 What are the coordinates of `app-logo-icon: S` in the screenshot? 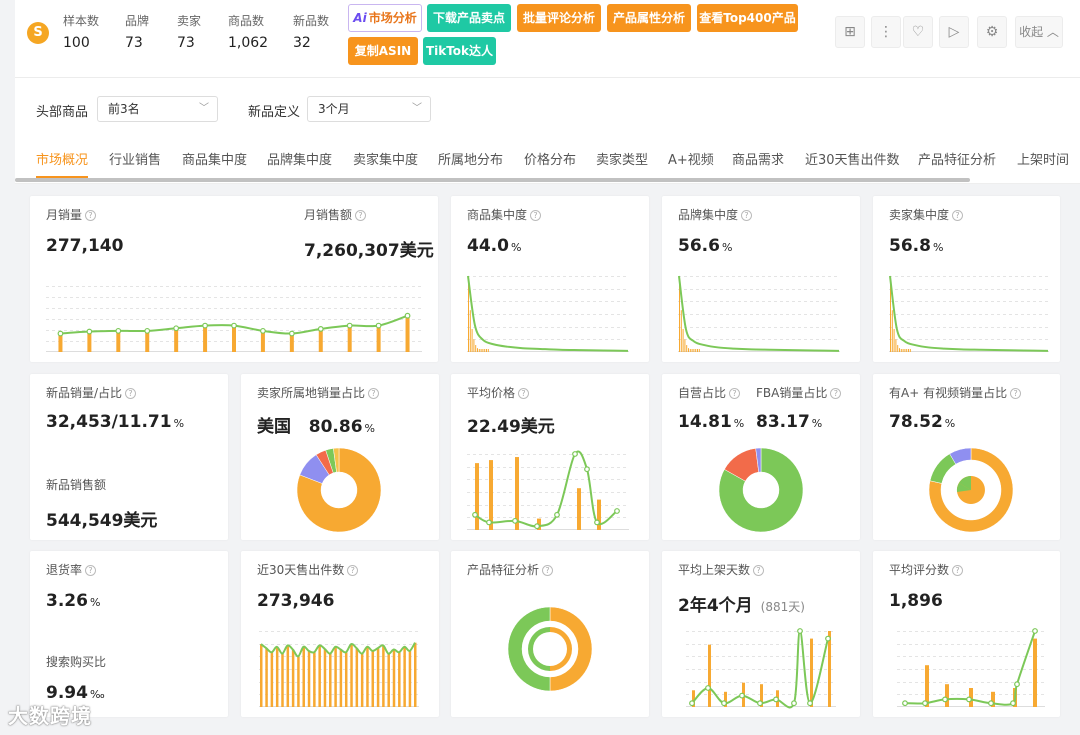 It's located at (38, 33).